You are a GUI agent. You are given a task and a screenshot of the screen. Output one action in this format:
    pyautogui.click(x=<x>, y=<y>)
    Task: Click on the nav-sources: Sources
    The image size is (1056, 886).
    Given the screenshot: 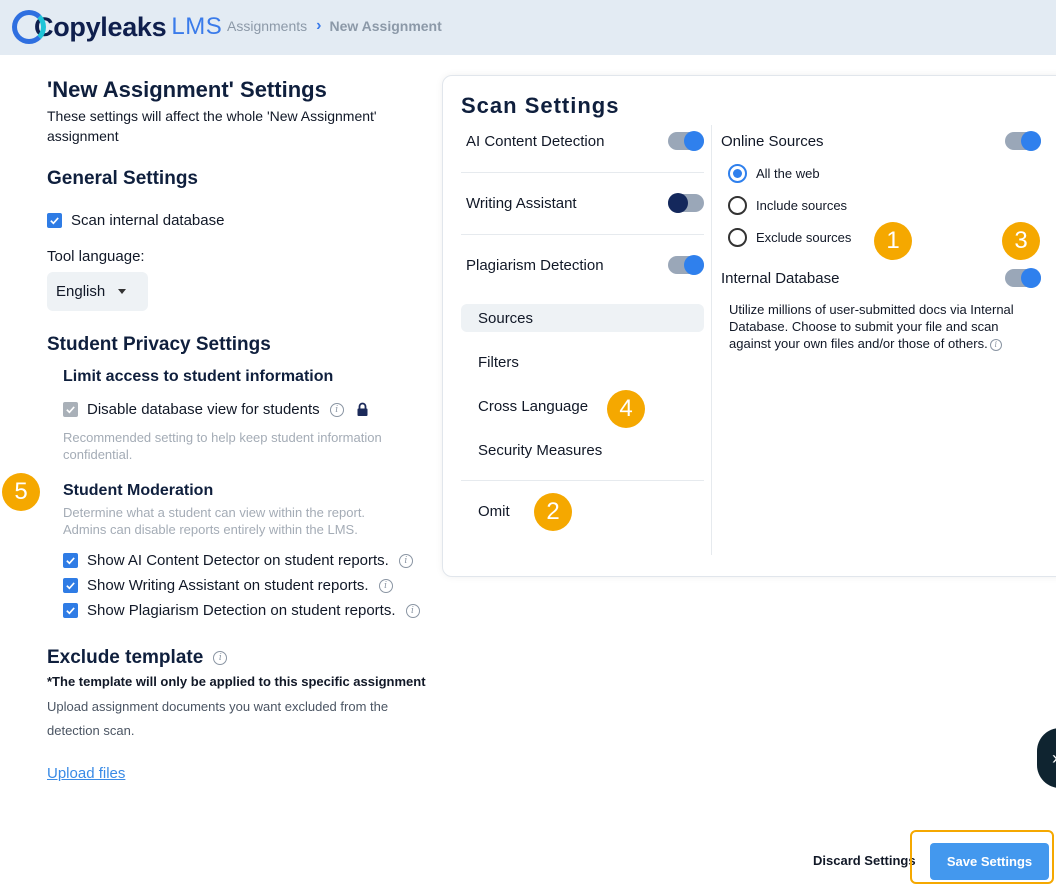 What is the action you would take?
    pyautogui.click(x=582, y=318)
    